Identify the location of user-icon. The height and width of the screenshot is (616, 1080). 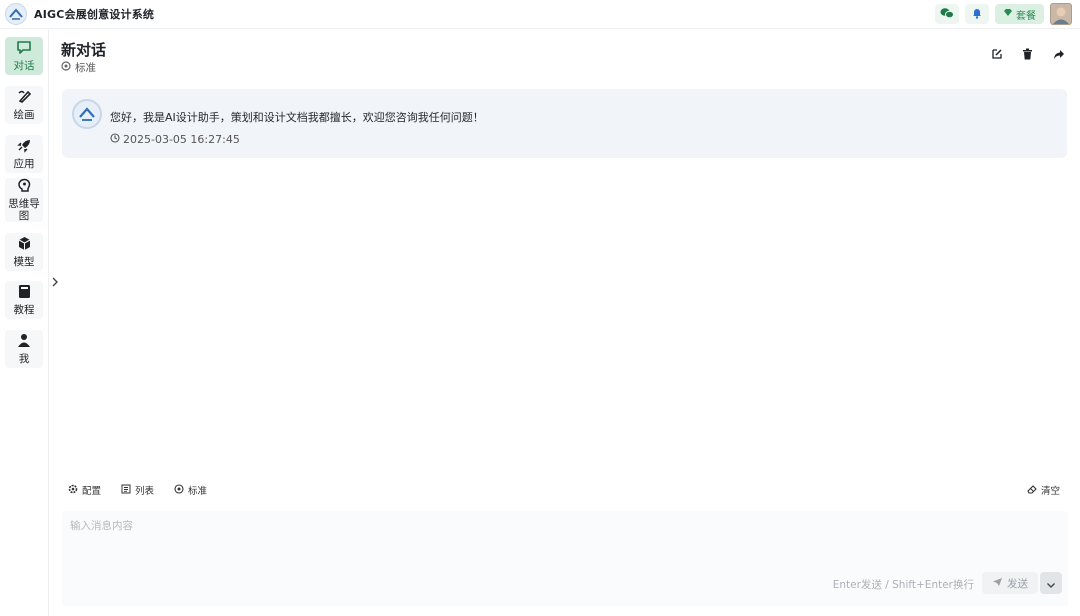
(24, 342).